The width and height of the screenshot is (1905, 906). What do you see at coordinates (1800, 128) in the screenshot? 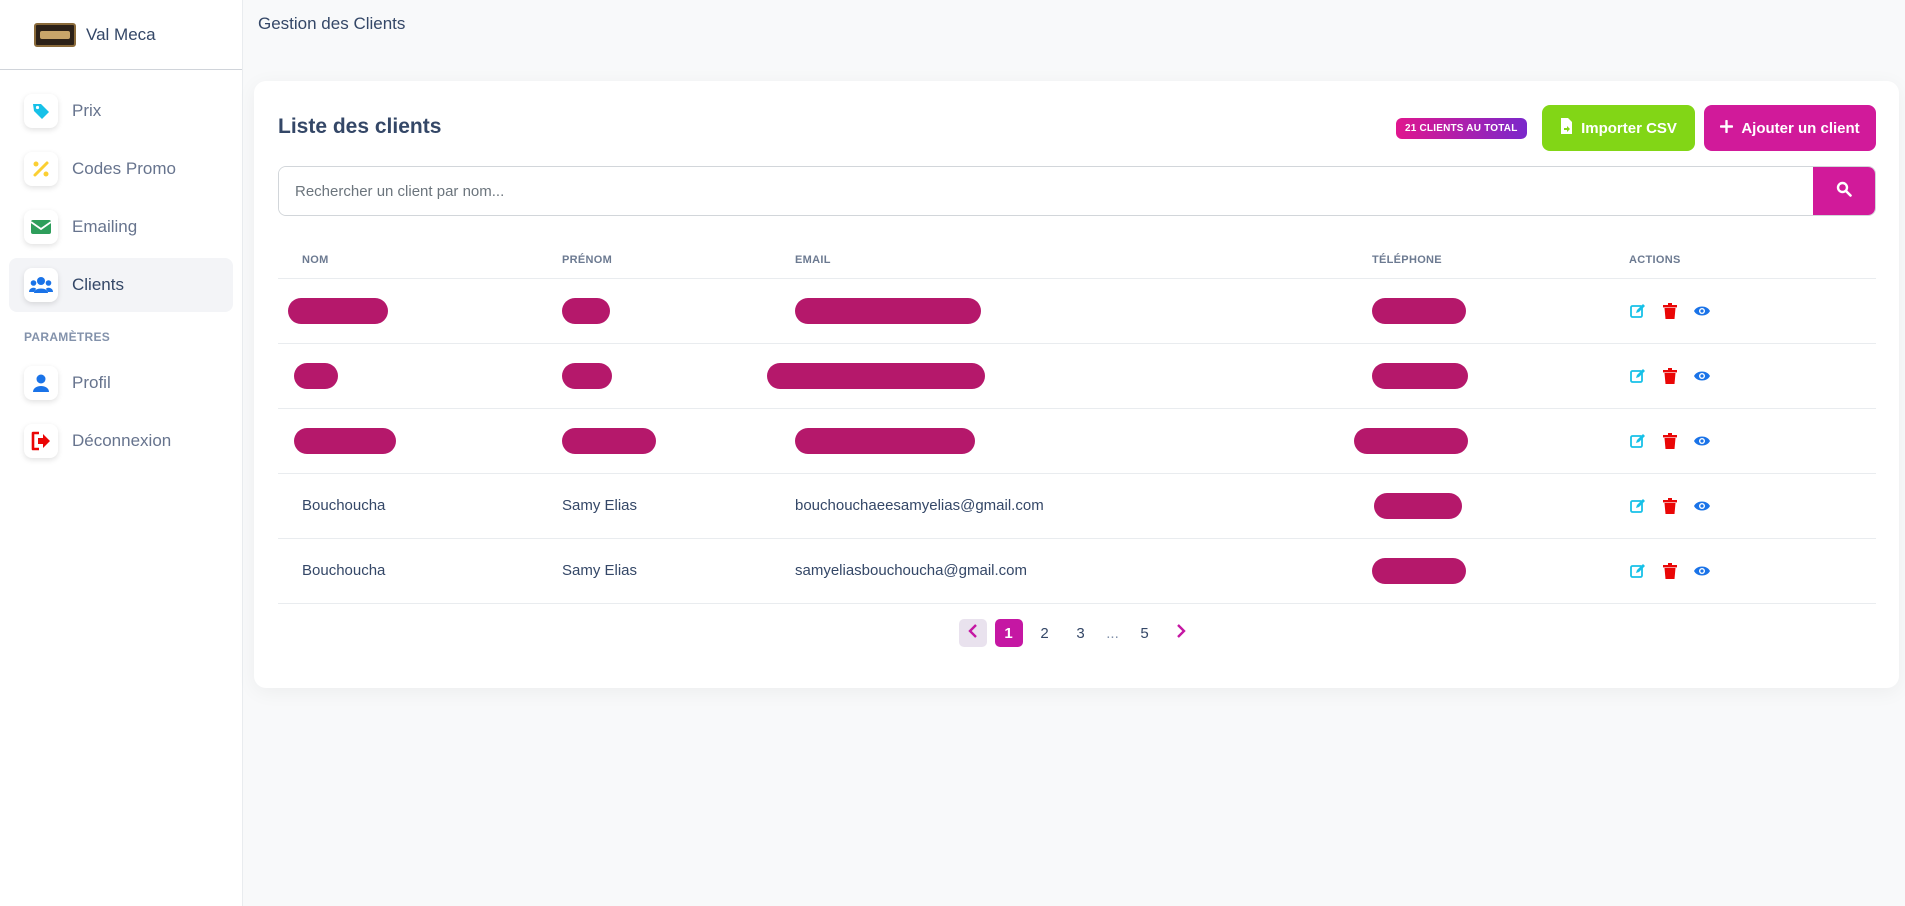
I see `add-client-label: Ajouter un client` at bounding box center [1800, 128].